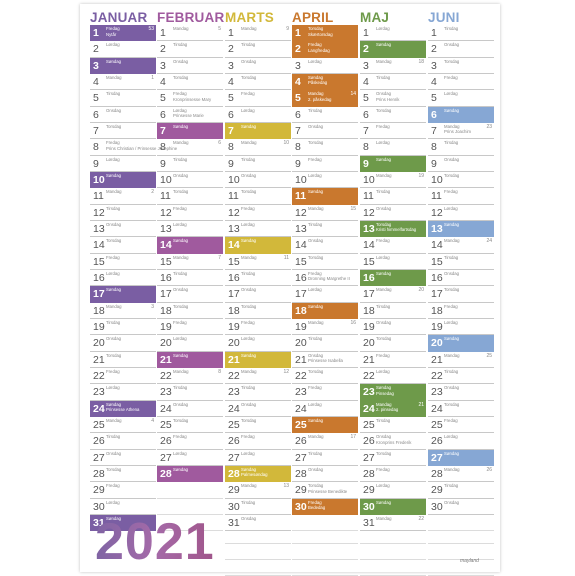  Describe the element at coordinates (434, 49) in the screenshot. I see `day-number: 2` at that location.